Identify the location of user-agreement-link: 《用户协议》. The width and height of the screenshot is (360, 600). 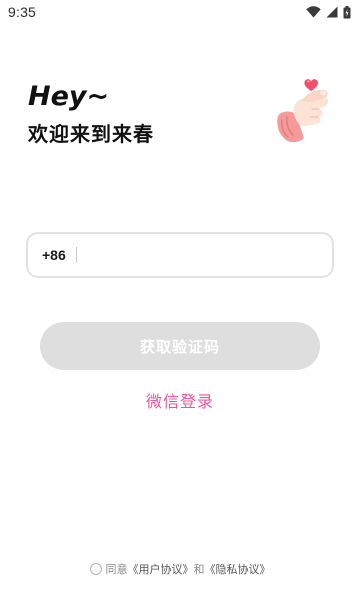
(161, 569).